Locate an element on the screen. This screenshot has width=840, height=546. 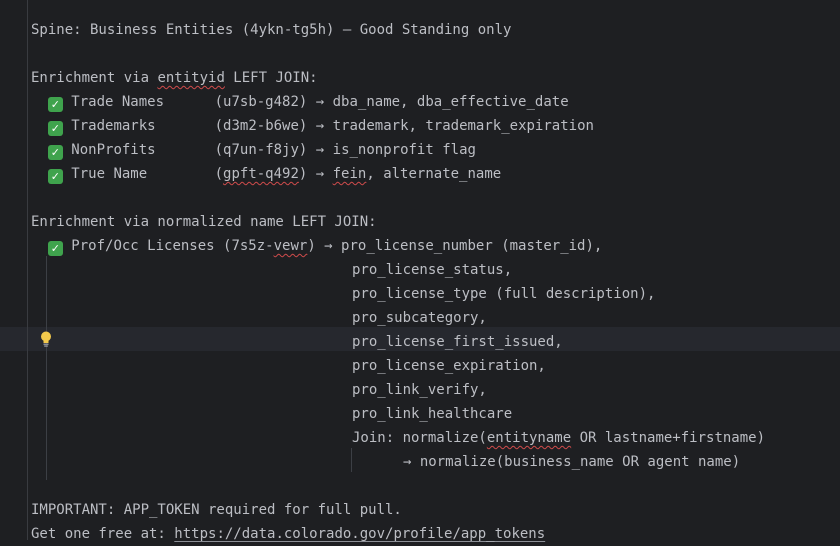
dataset-id-part: vewr is located at coordinates (290, 246).